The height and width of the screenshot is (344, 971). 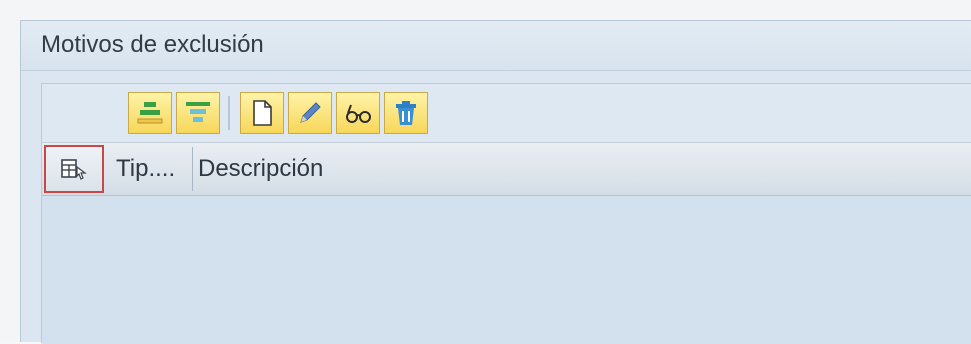 I want to click on delete-button, so click(x=406, y=113).